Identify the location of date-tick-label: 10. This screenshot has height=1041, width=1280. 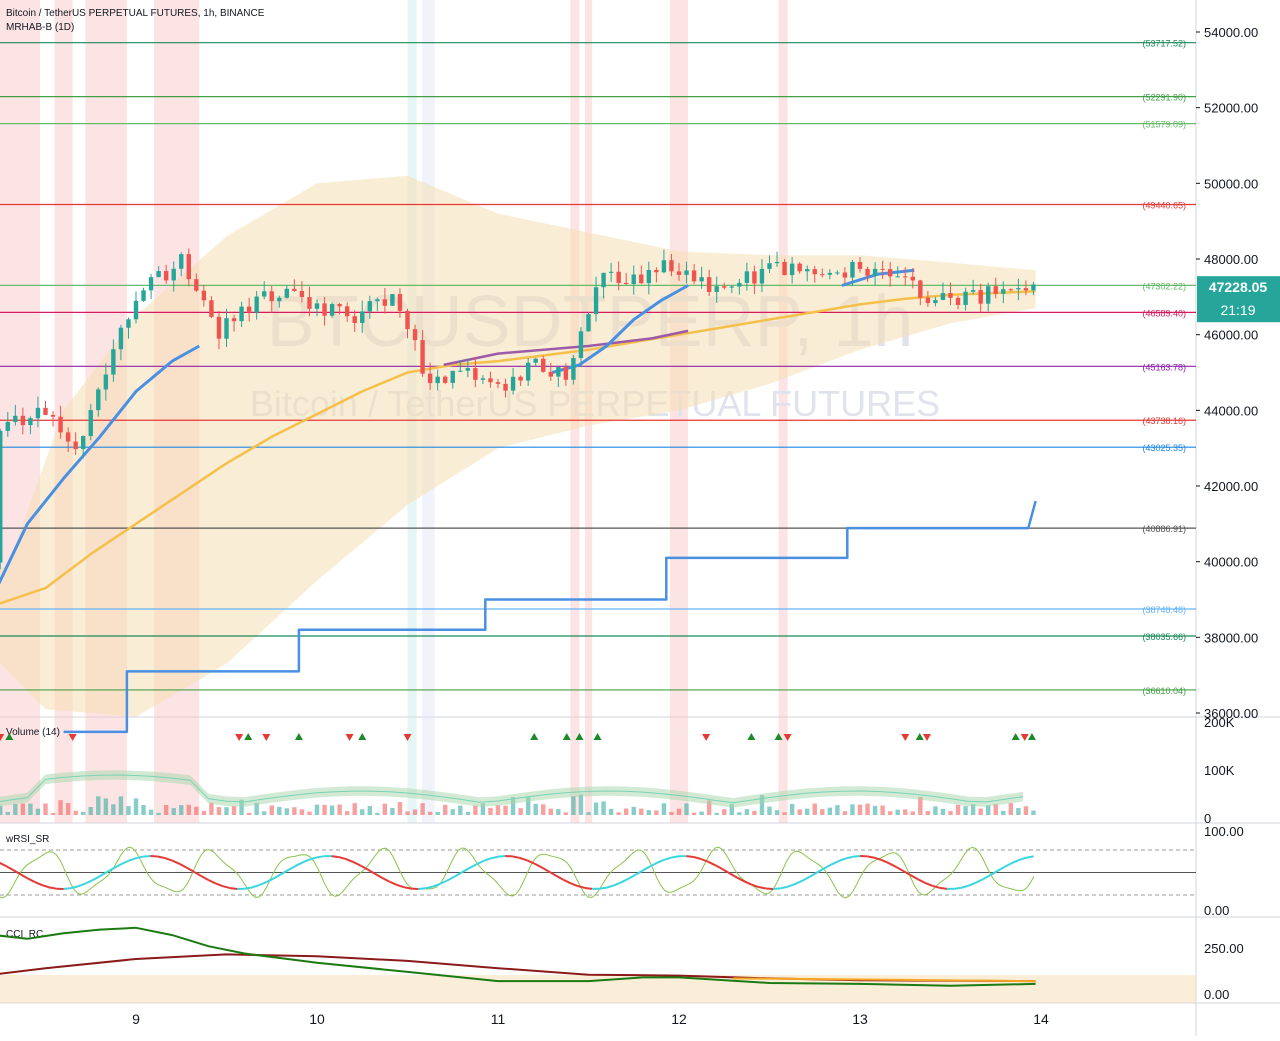
(317, 1019).